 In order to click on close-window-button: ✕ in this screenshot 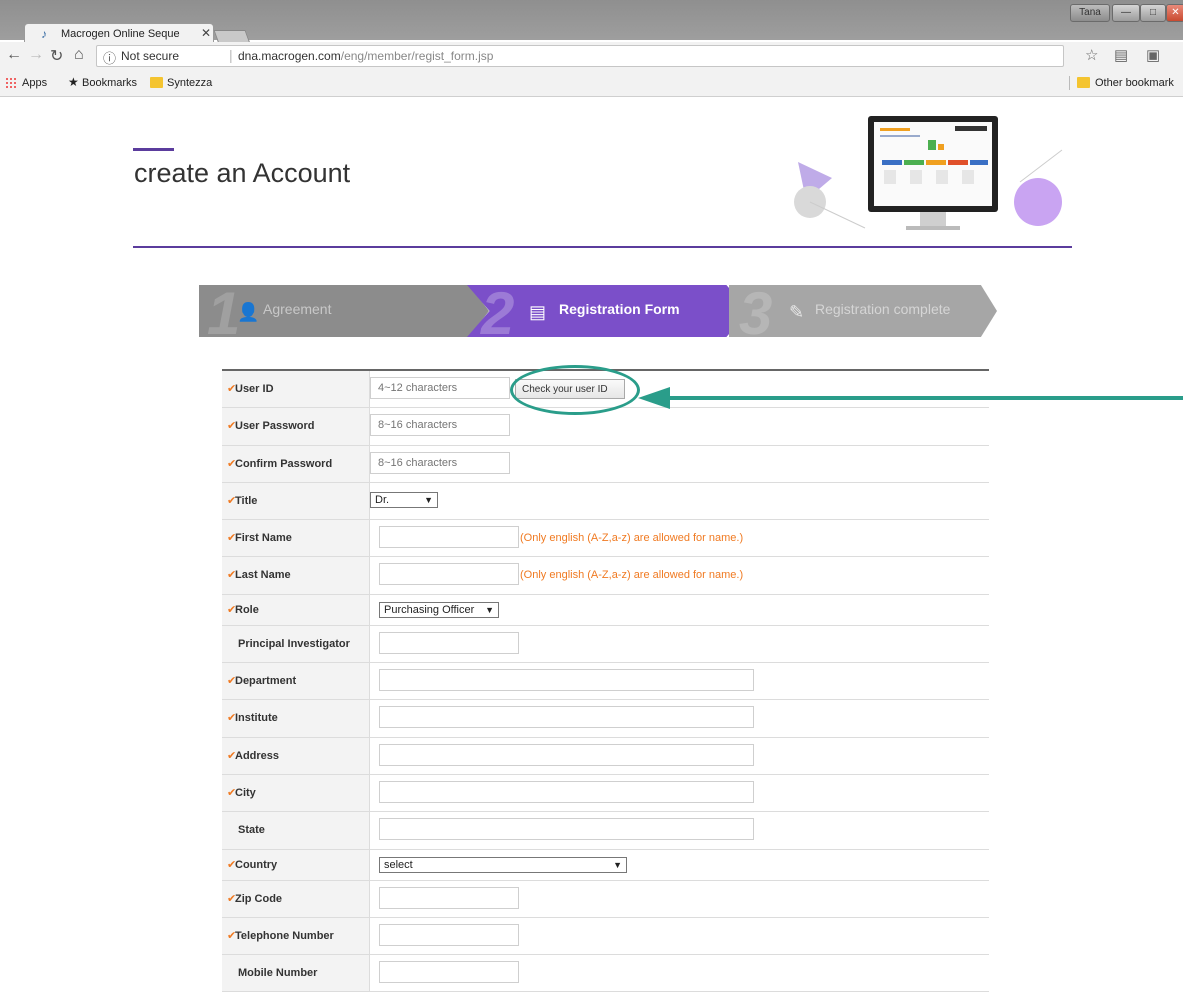, I will do `click(1174, 13)`.